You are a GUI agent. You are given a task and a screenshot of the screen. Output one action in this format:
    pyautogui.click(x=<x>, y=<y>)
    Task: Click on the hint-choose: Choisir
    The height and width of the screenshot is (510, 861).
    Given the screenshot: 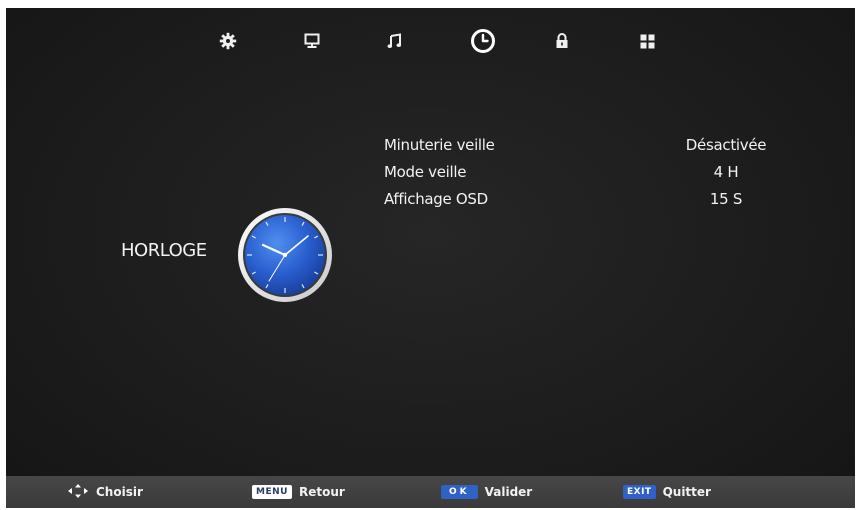 What is the action you would take?
    pyautogui.click(x=105, y=492)
    